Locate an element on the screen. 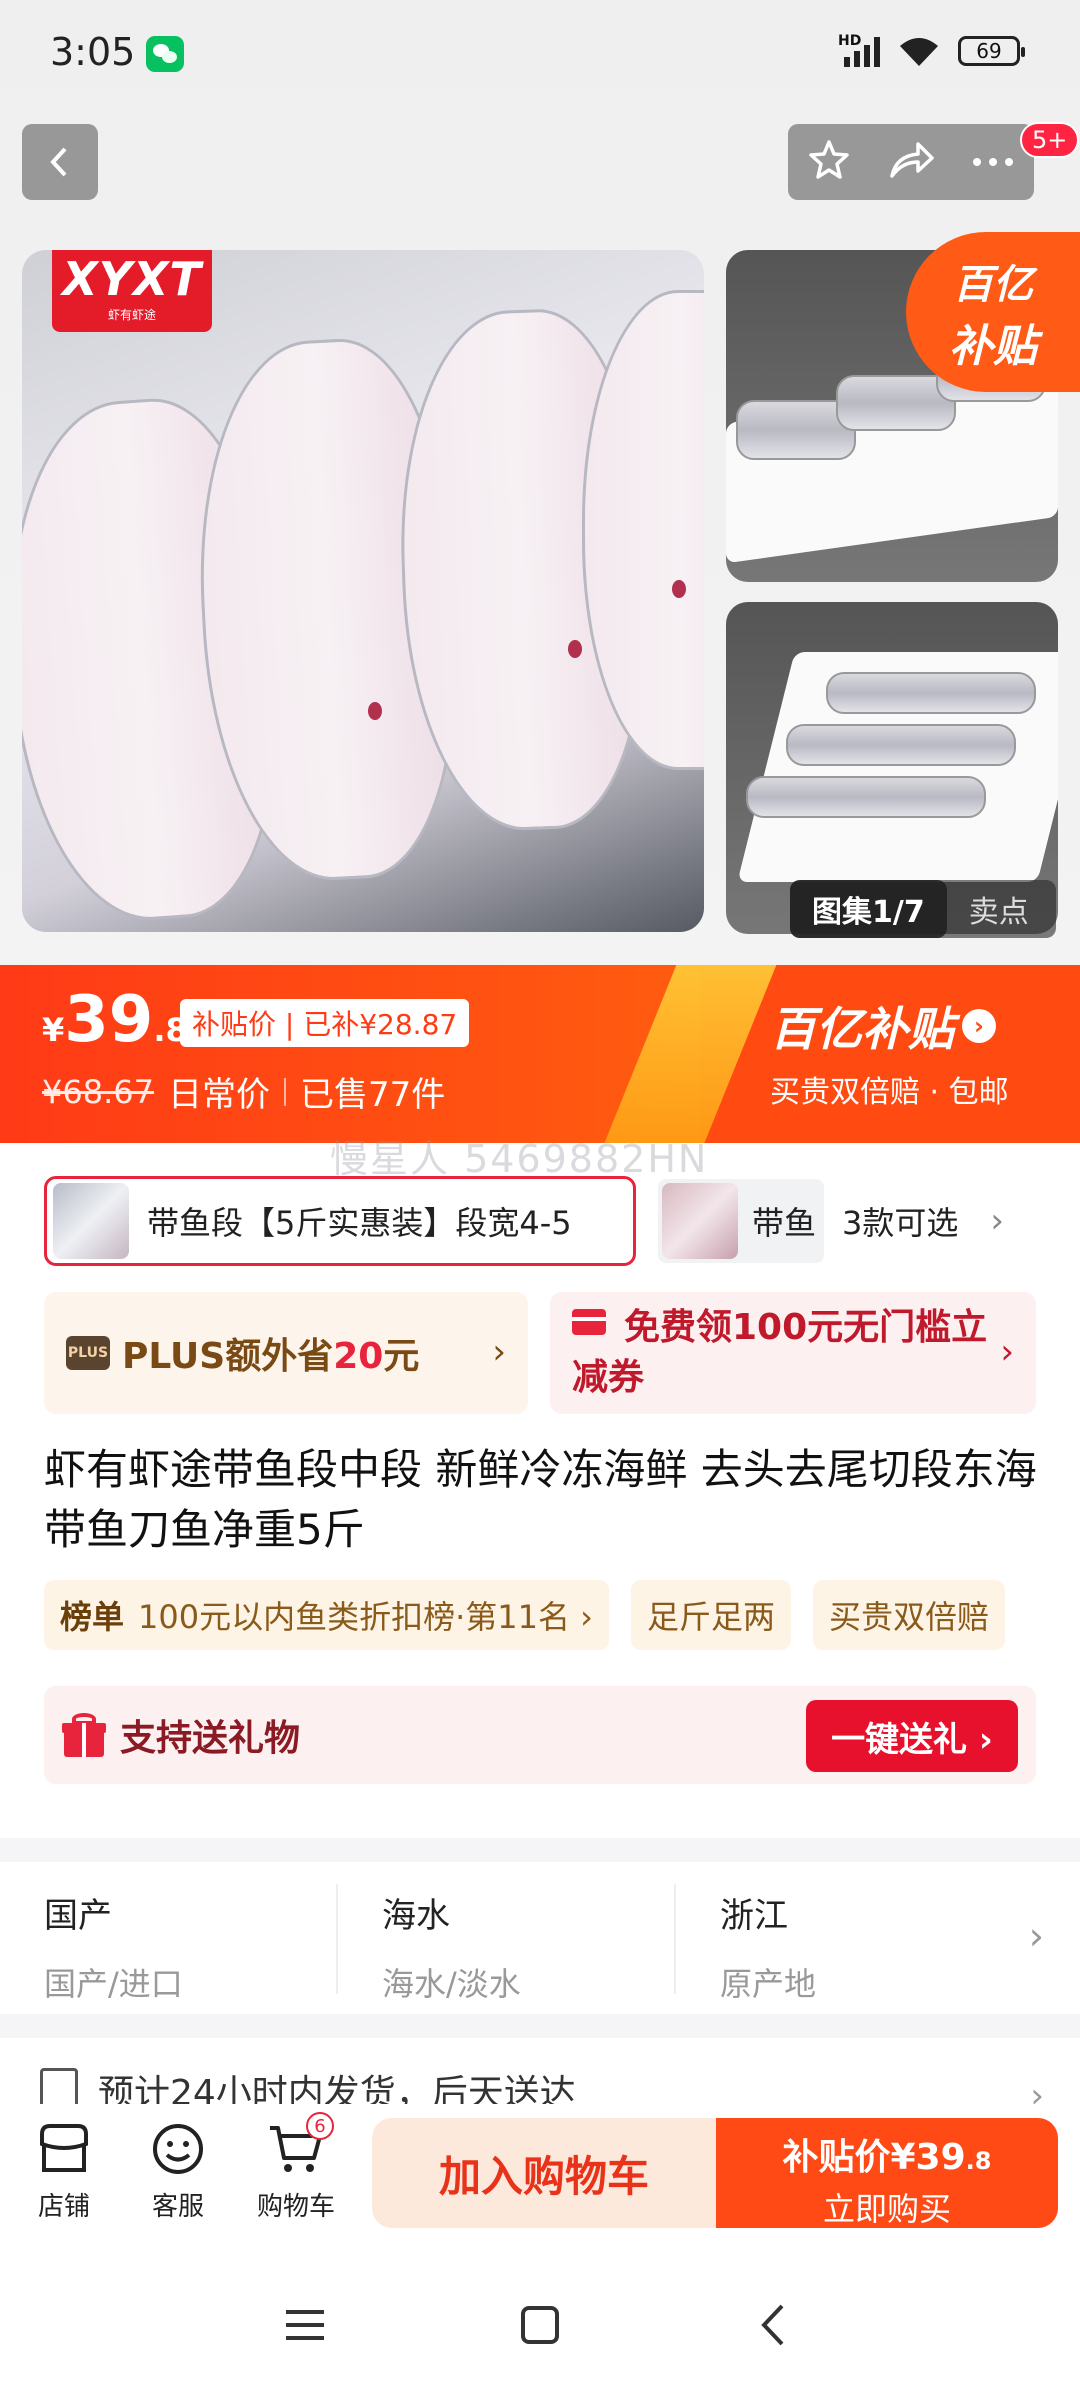  price-currency: ¥ is located at coordinates (53, 1030).